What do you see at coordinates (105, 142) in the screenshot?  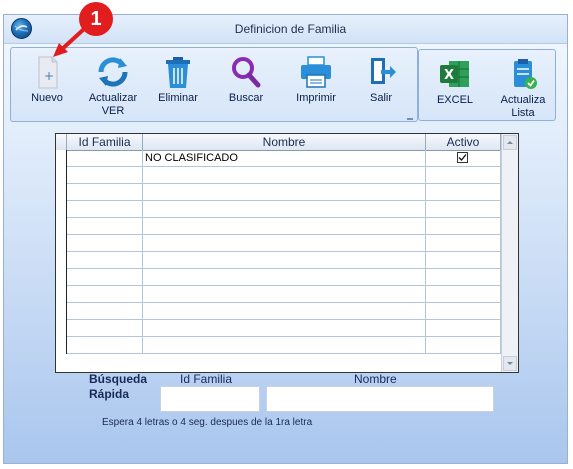 I see `column-header-id-familia: Id Familia` at bounding box center [105, 142].